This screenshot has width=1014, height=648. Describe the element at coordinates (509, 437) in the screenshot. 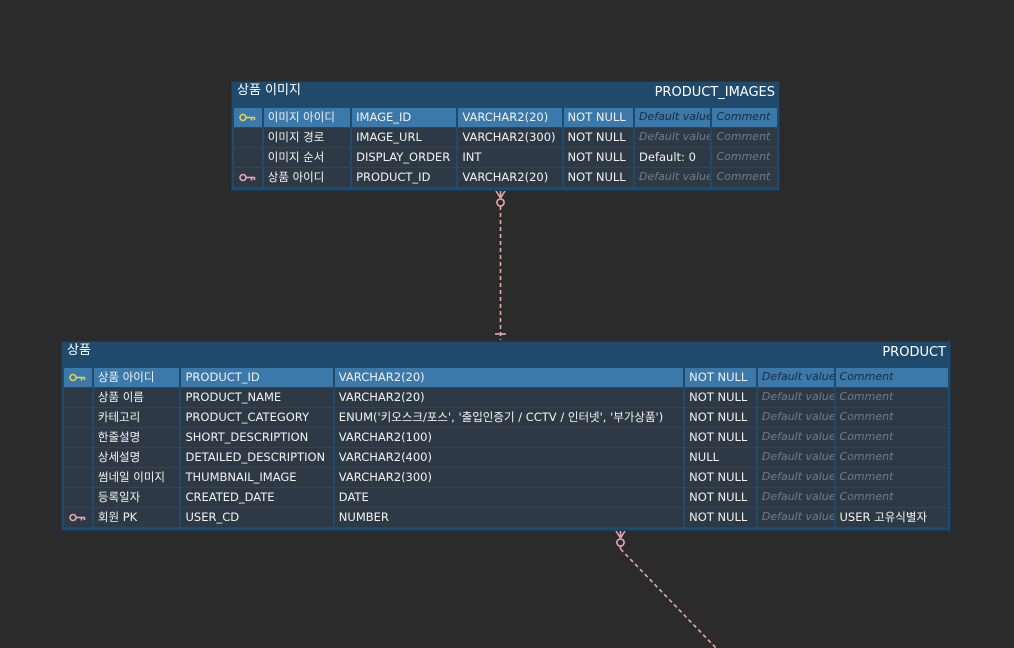

I see `data-type-cell: VARCHAR2(100)` at that location.